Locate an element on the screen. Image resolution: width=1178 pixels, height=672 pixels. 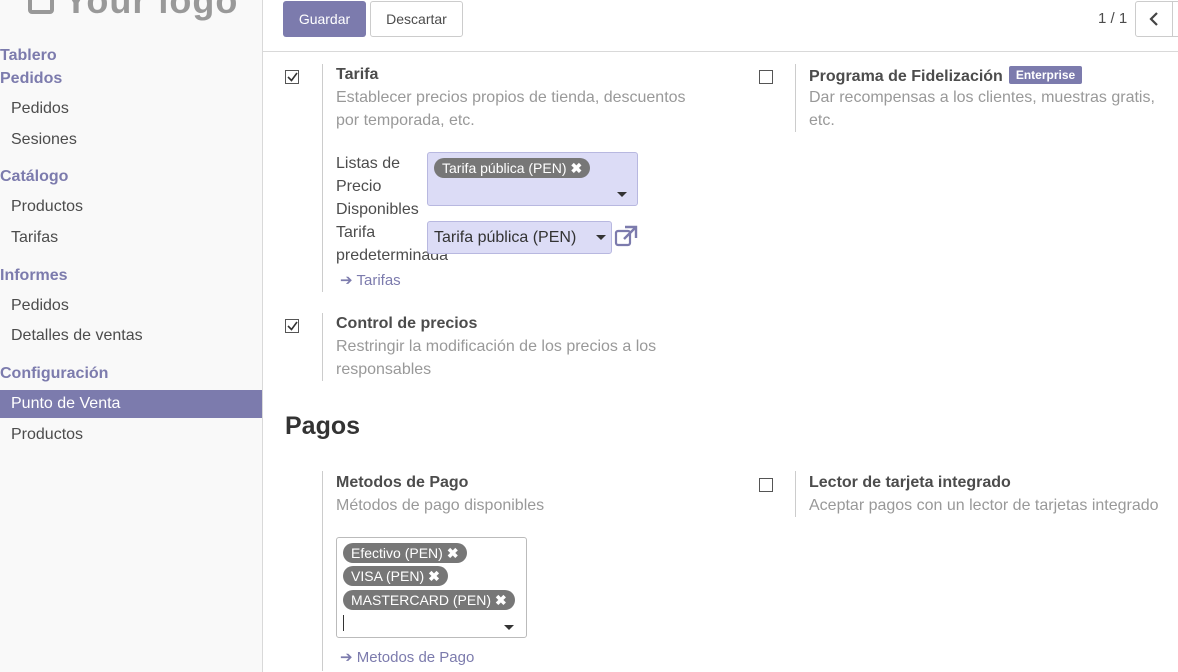
sidebar-item-report-orders: Pedidos is located at coordinates (131, 306).